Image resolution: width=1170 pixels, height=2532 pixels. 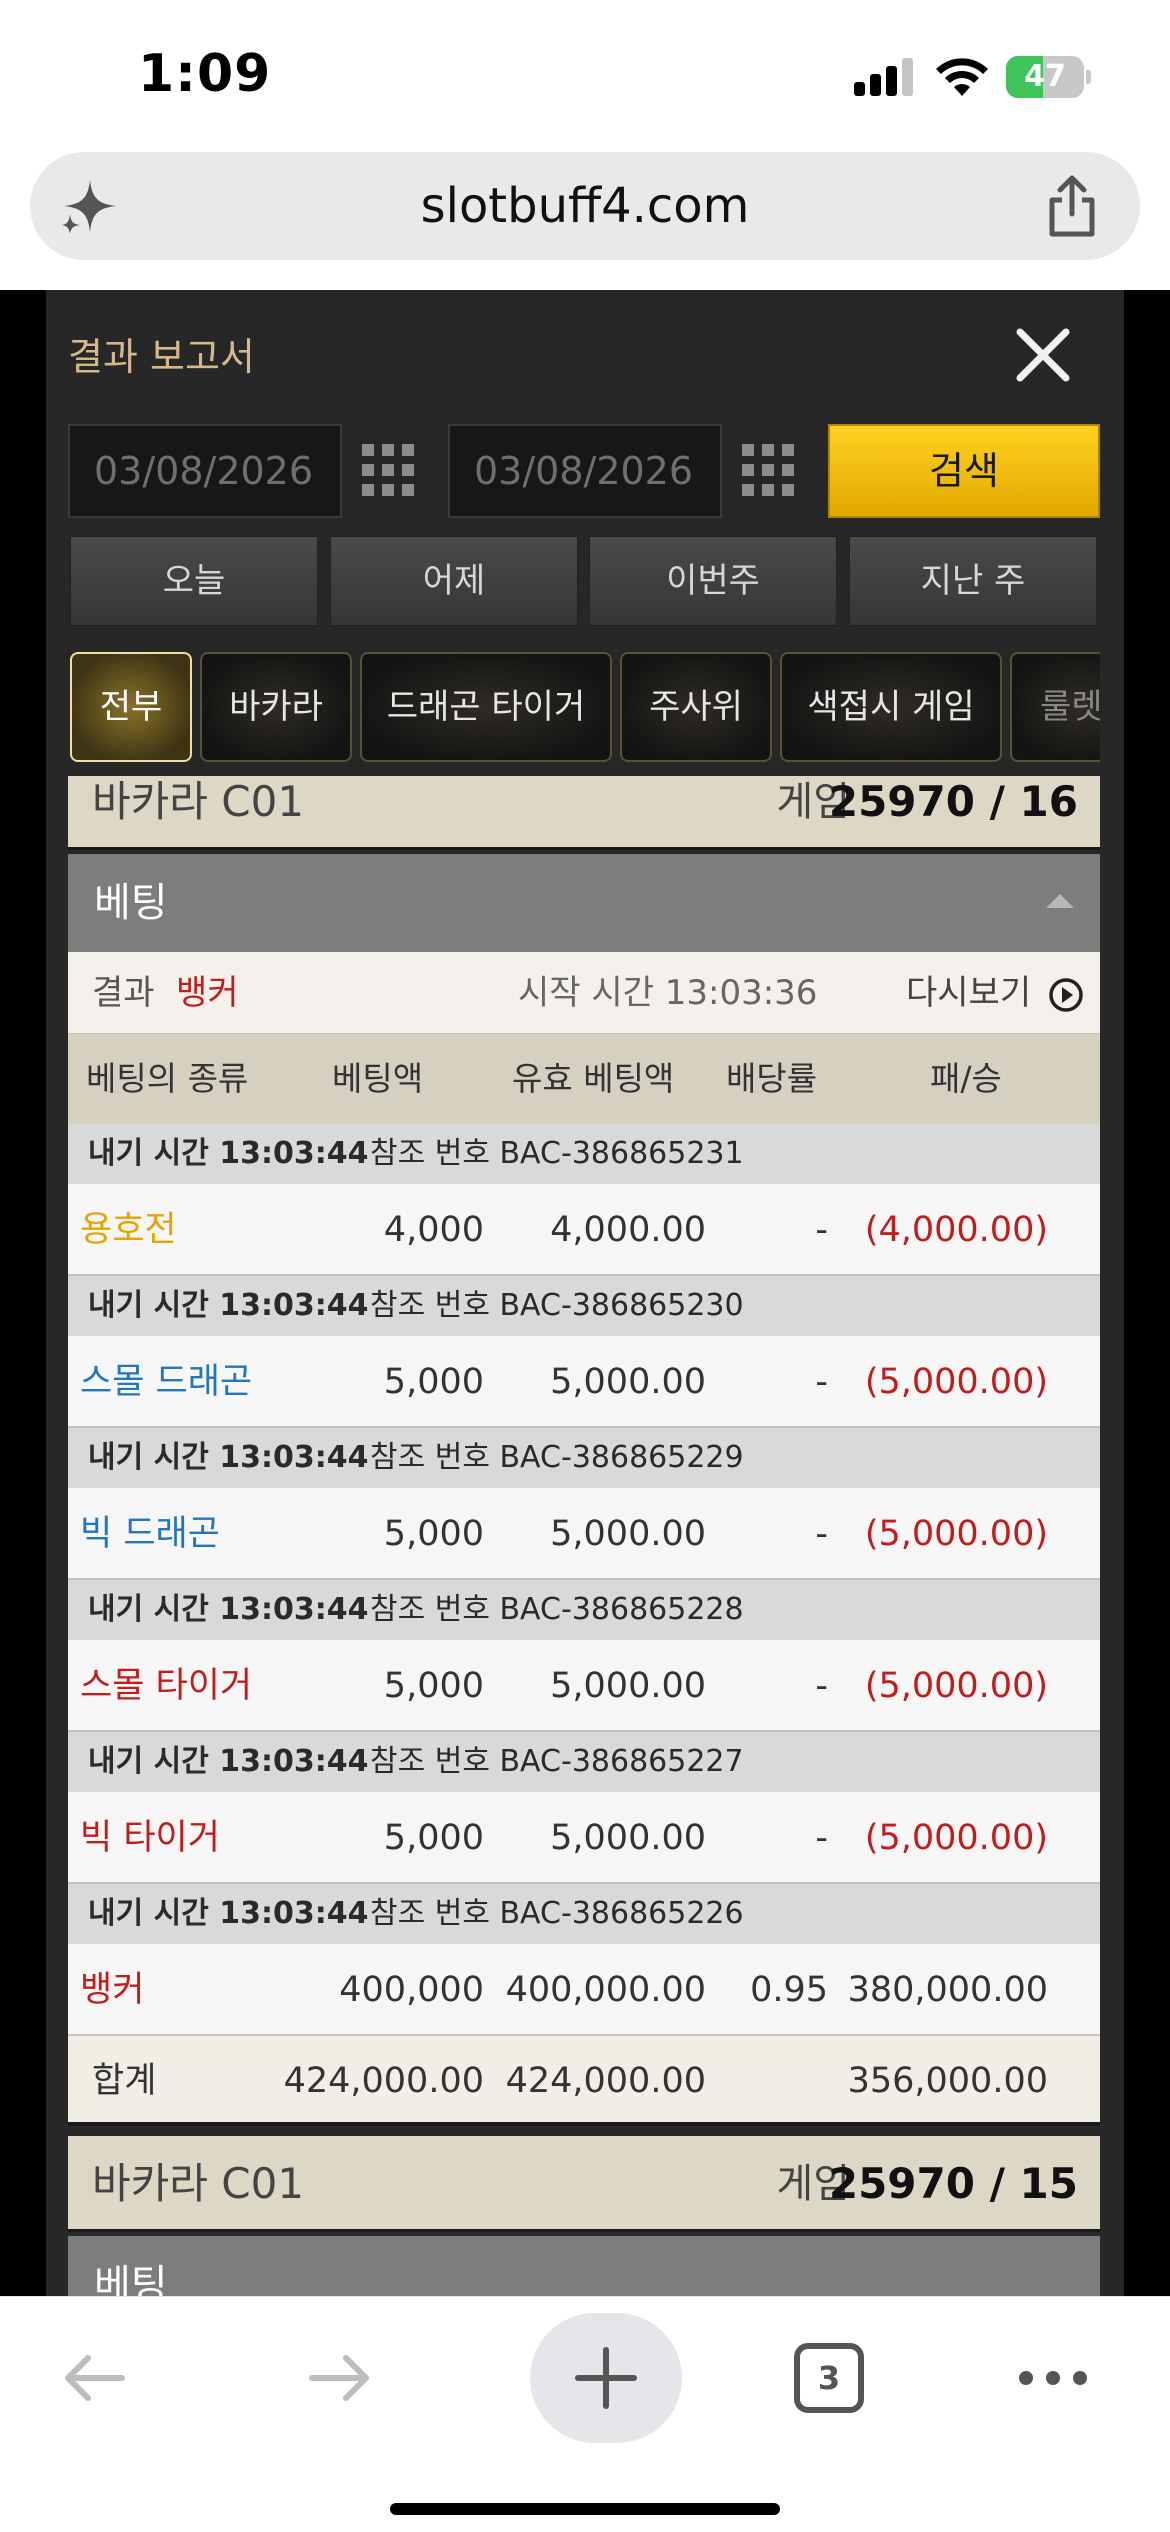 What do you see at coordinates (486, 707) in the screenshot?
I see `filter-tab-dragon-tiger: 드래곤 타이거` at bounding box center [486, 707].